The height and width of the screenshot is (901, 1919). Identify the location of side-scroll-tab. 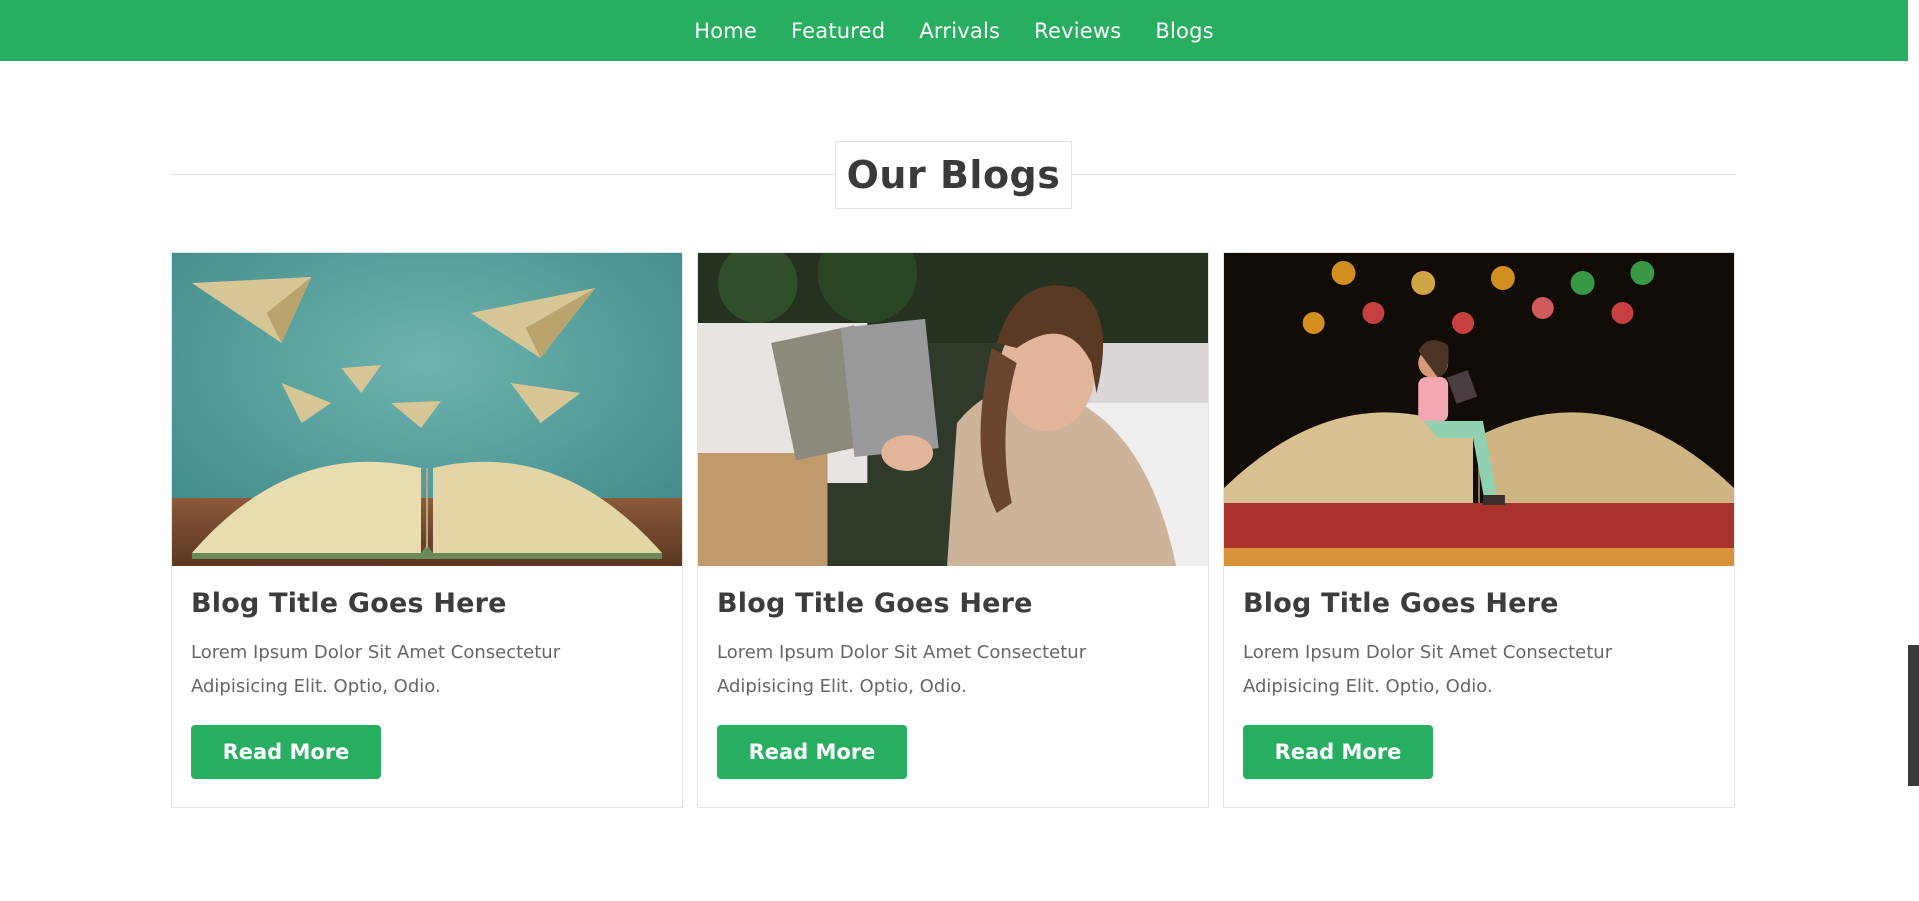
(1913, 715).